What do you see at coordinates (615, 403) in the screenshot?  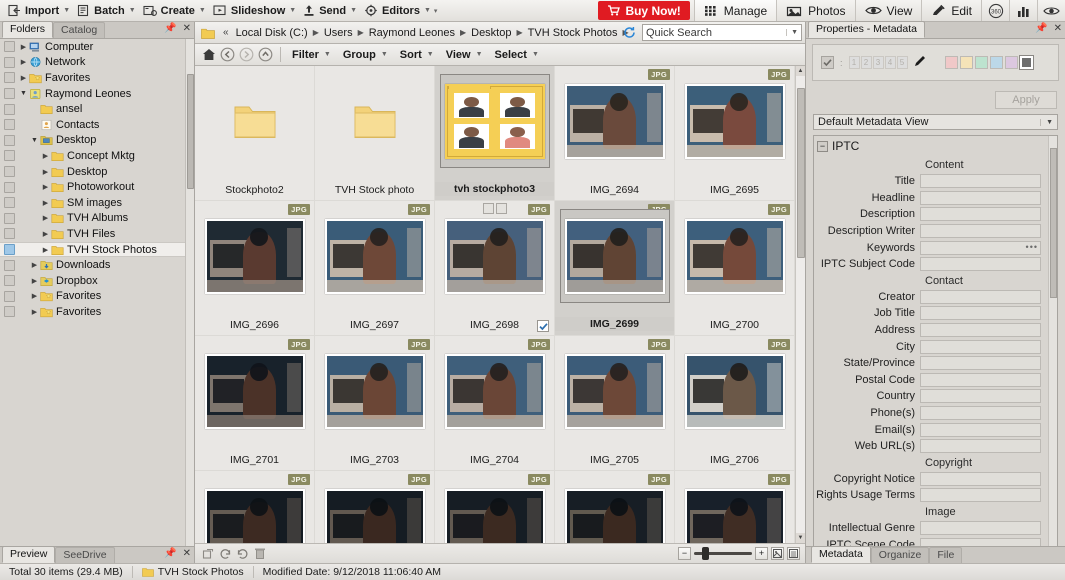 I see `thumbnail-item: JPG IMG_2705` at bounding box center [615, 403].